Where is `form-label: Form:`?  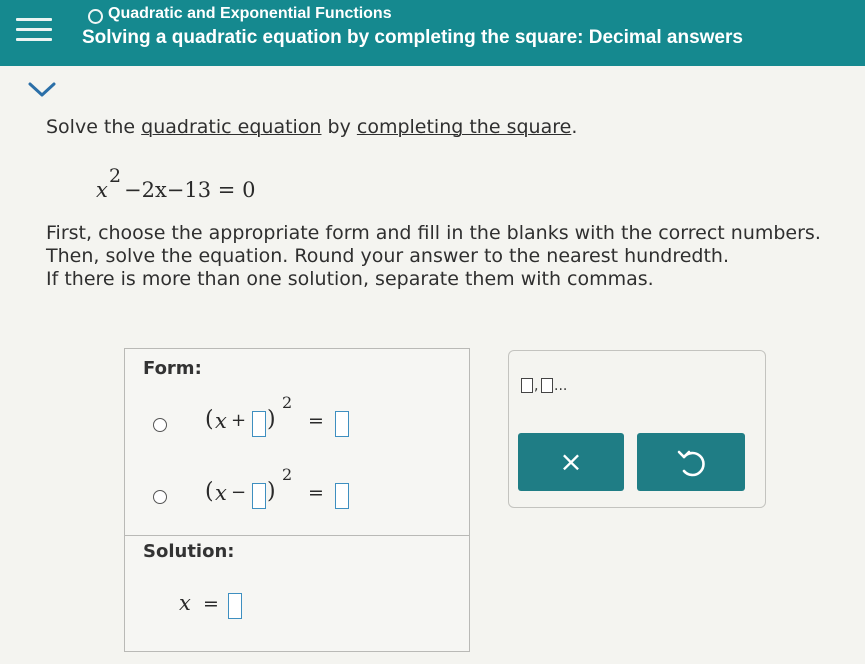
form-label: Form: is located at coordinates (172, 368).